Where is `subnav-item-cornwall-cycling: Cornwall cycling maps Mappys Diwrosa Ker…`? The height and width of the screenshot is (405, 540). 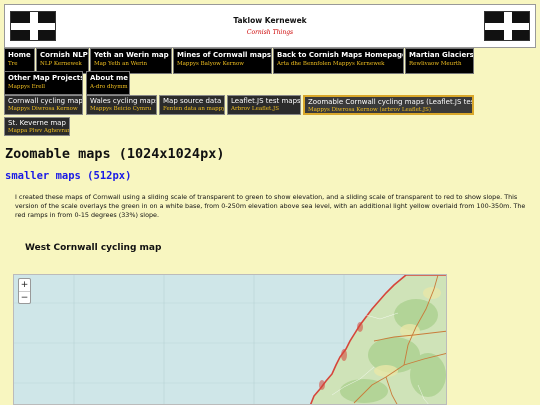 subnav-item-cornwall-cycling: Cornwall cycling maps Mappys Diwrosa Ker… is located at coordinates (43, 105).